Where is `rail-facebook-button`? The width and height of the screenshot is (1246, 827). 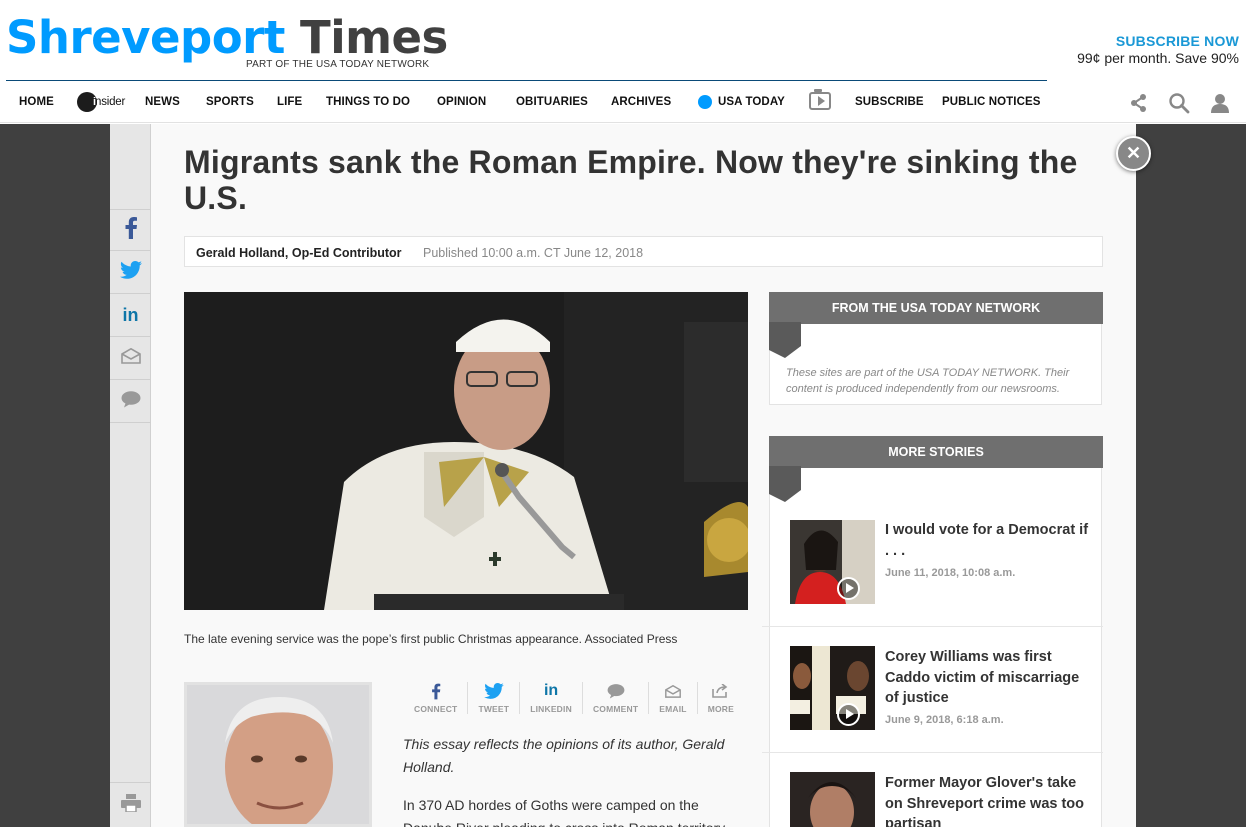 rail-facebook-button is located at coordinates (130, 230).